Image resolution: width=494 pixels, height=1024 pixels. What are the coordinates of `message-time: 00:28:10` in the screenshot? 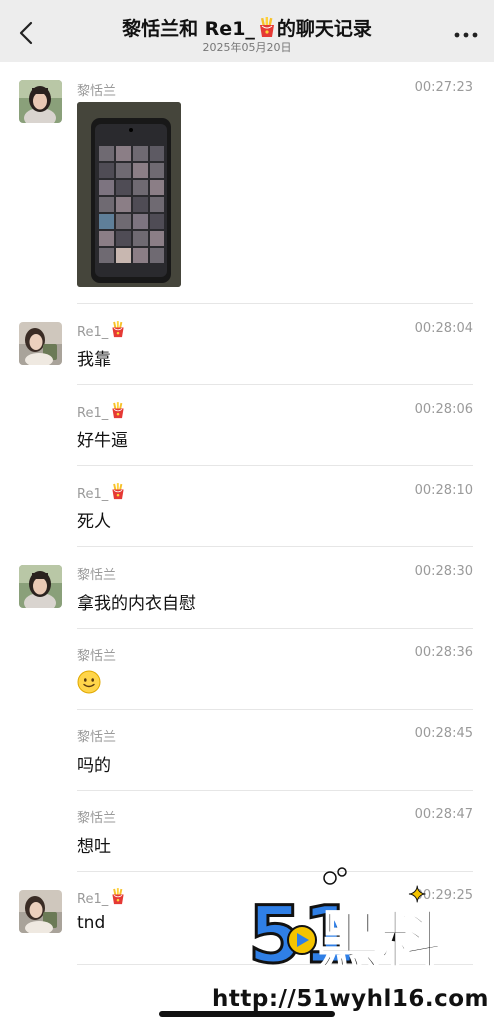 It's located at (443, 490).